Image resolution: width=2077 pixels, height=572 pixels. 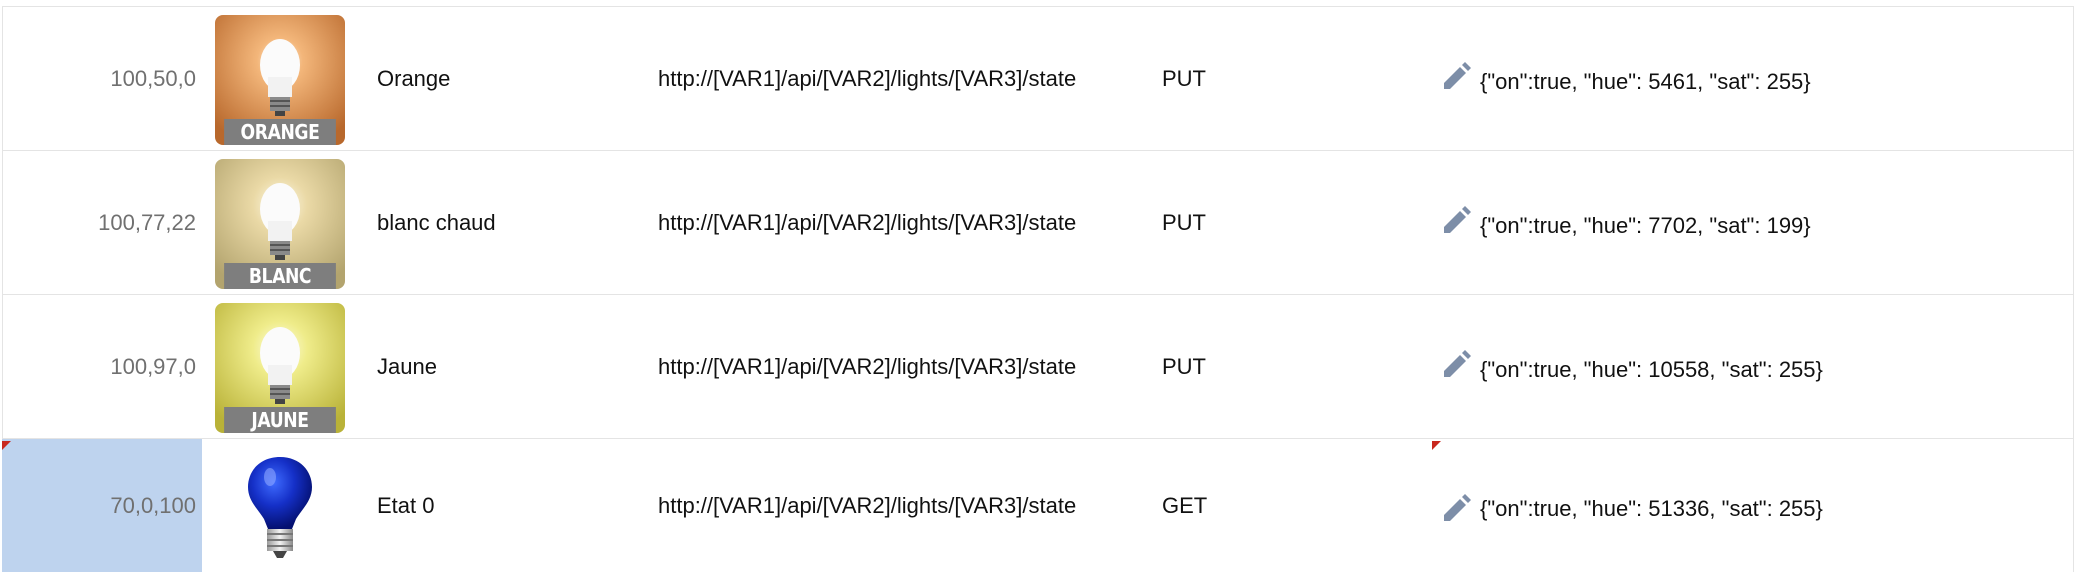 What do you see at coordinates (280, 80) in the screenshot?
I see `orange-bulb-thumbnail: ORANGE` at bounding box center [280, 80].